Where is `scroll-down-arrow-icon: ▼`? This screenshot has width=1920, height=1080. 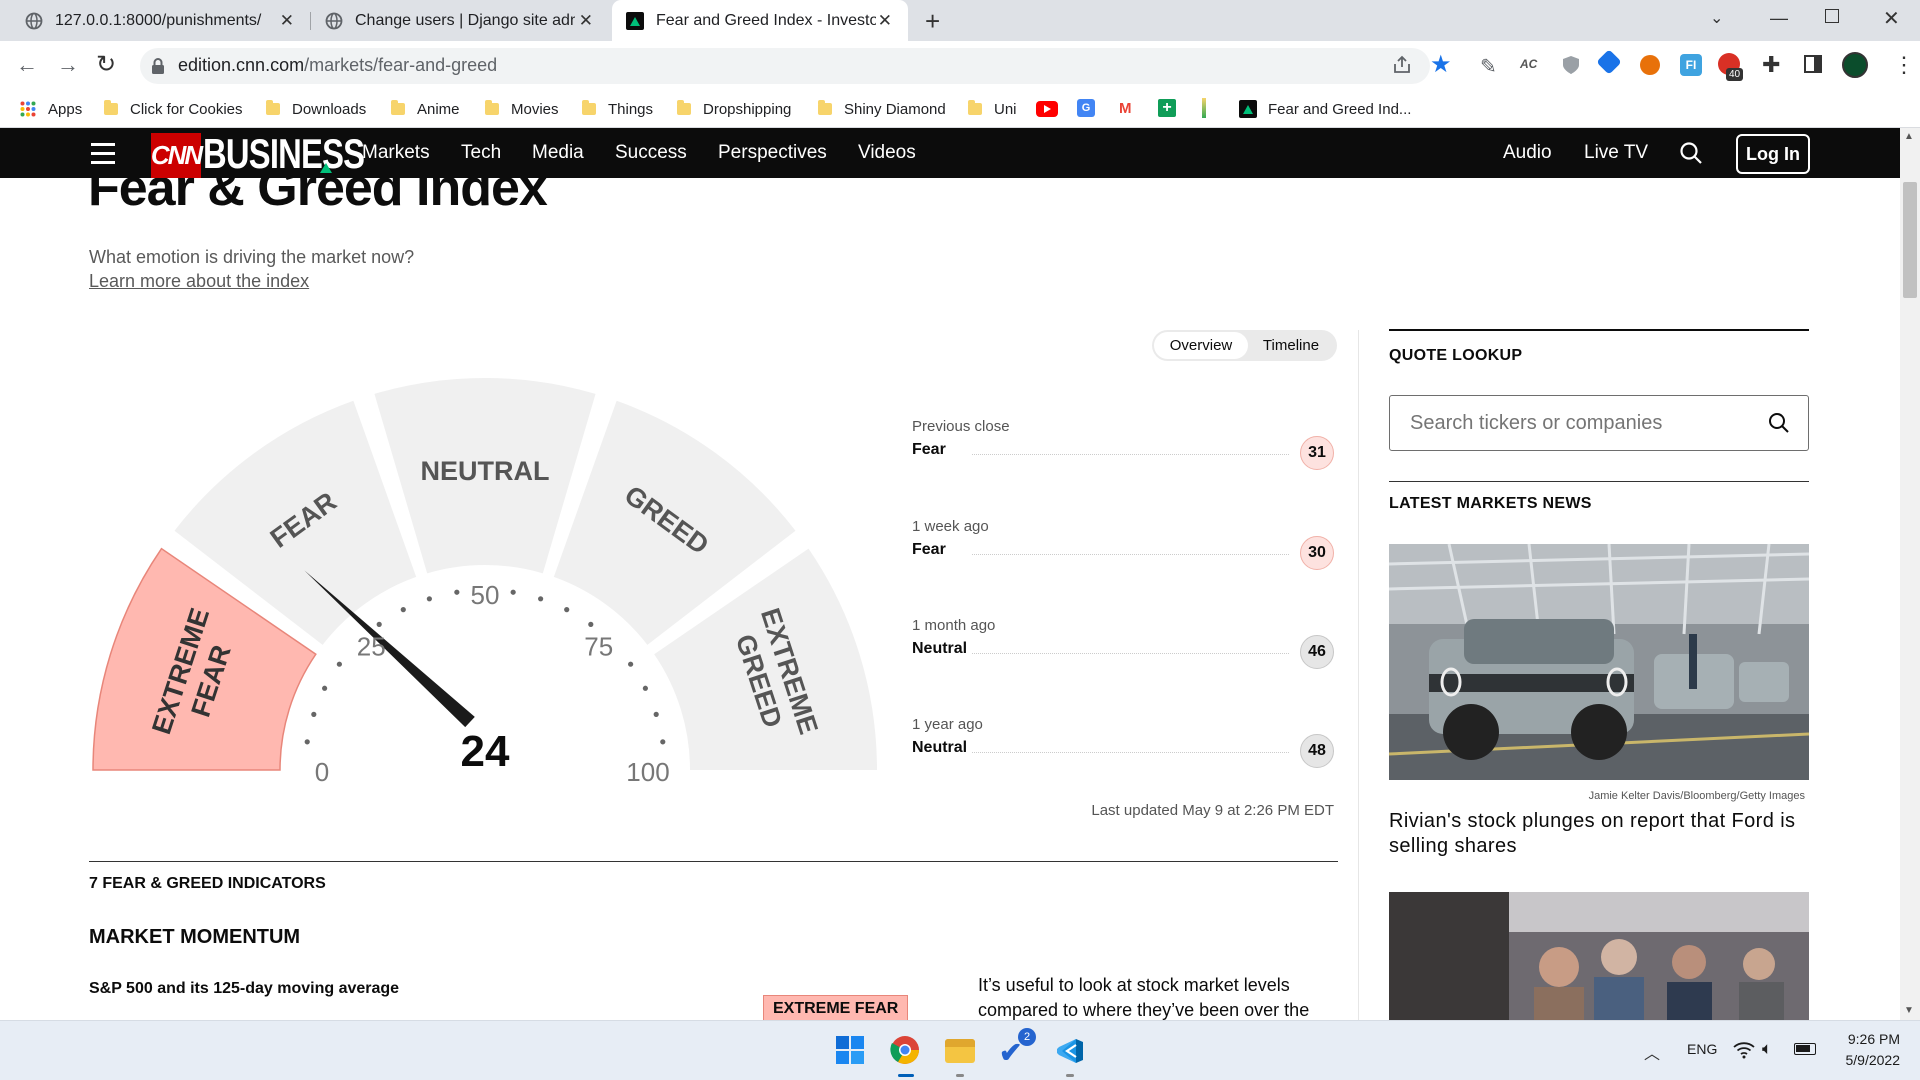 scroll-down-arrow-icon: ▼ is located at coordinates (1909, 1010).